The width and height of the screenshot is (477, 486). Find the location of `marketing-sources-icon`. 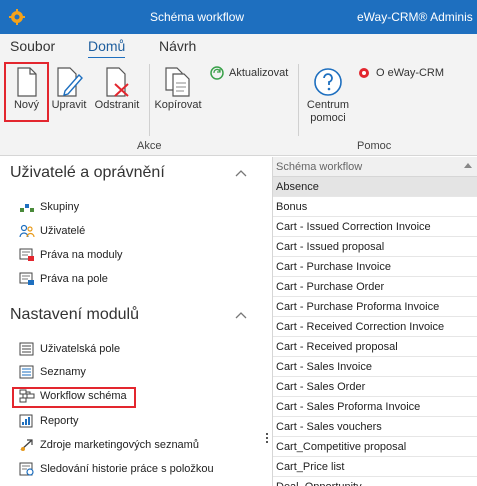

marketing-sources-icon is located at coordinates (26, 445).